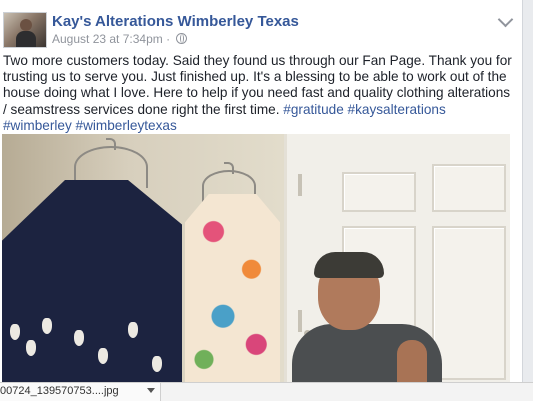 This screenshot has height=401, width=533. Describe the element at coordinates (107, 39) in the screenshot. I see `post-timestamp-link: August 23 at 7:34pm` at that location.